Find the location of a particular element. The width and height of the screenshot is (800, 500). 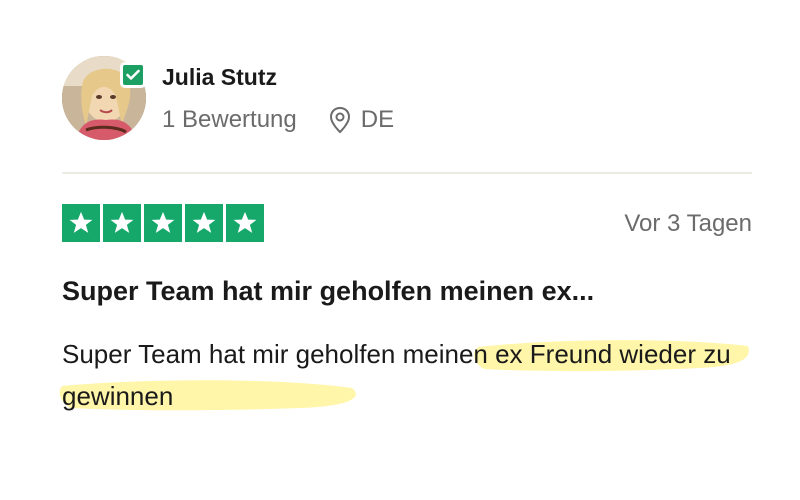

reviewer-meta: 1 Bewertung DE is located at coordinates (278, 120).